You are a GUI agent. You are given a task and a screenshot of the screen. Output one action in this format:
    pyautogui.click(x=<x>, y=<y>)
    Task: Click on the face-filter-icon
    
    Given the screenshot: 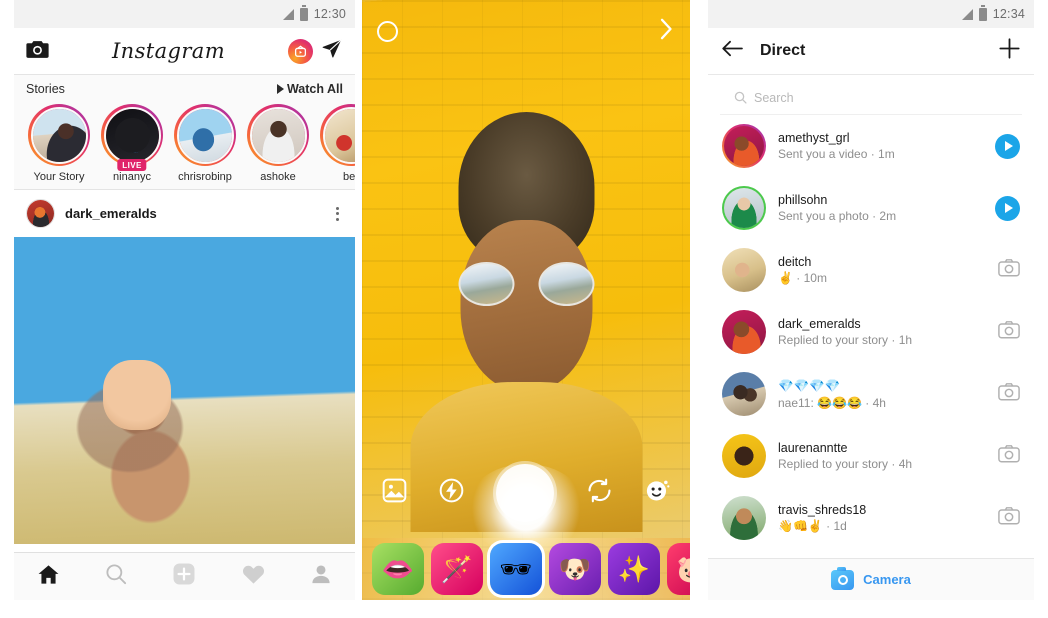 What is the action you would take?
    pyautogui.click(x=657, y=493)
    